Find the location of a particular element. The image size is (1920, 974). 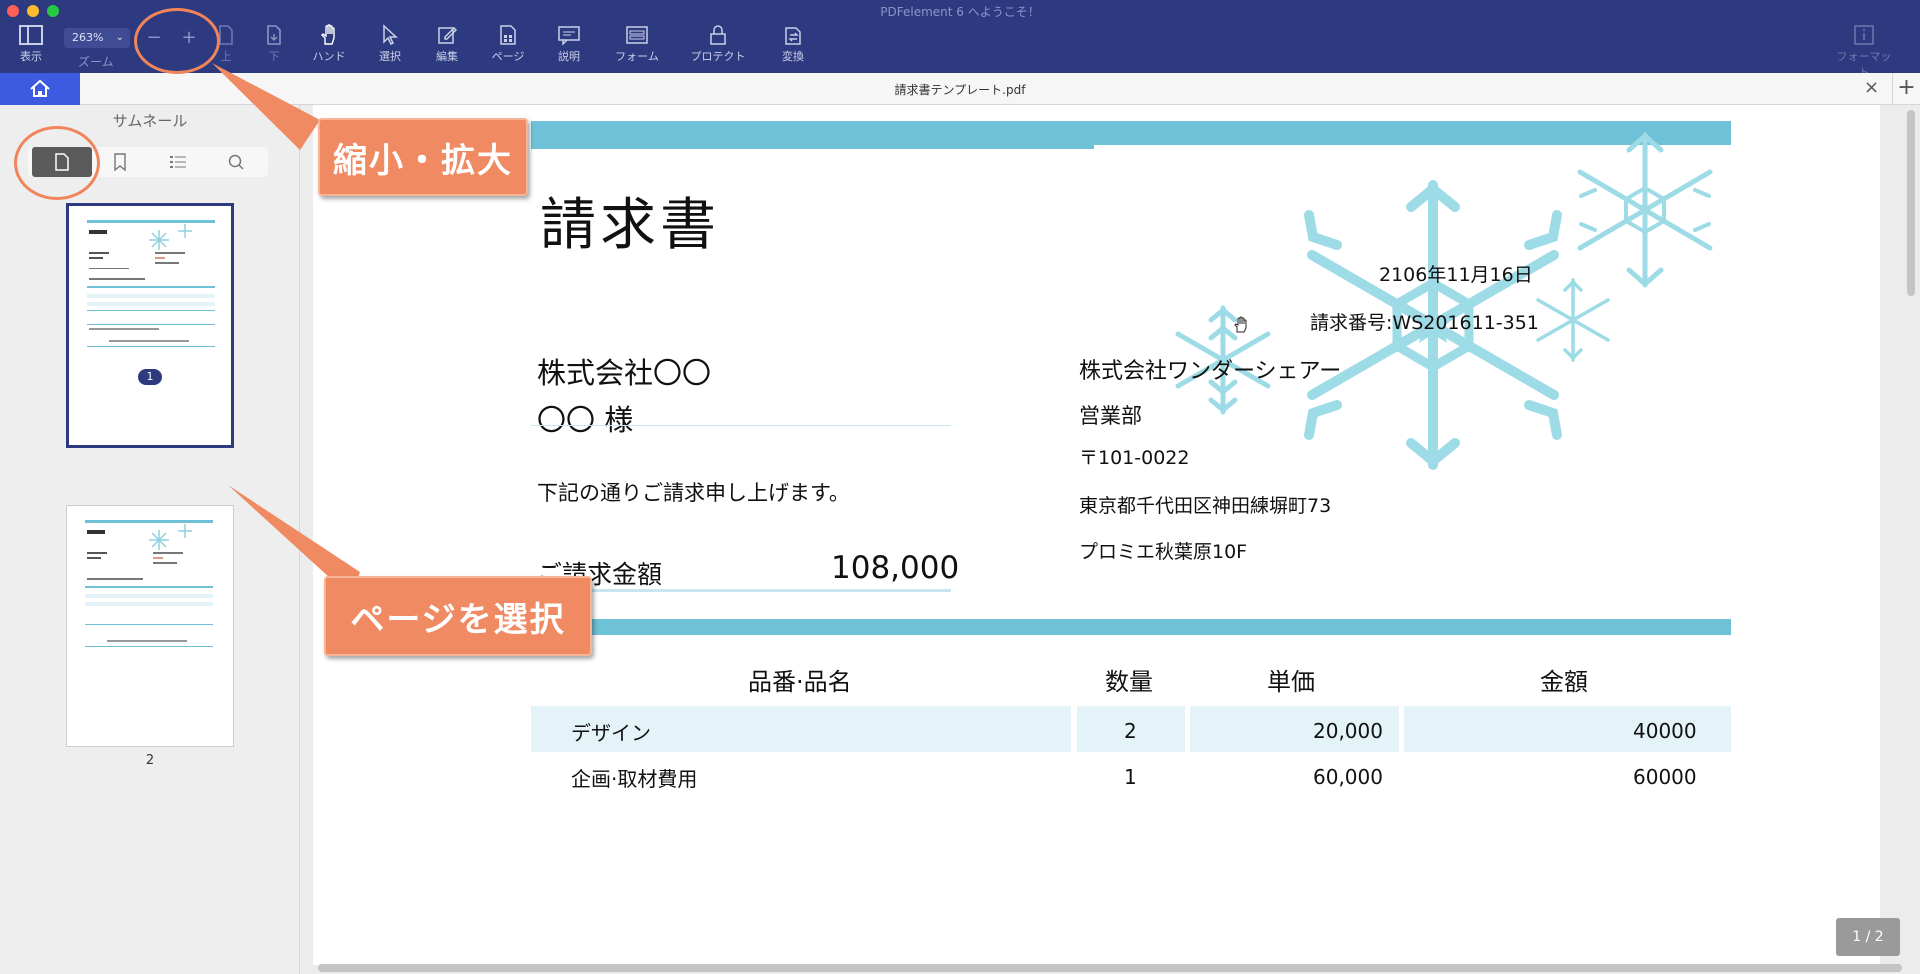

zoom-callout: 縮小・拡大 is located at coordinates (423, 157).